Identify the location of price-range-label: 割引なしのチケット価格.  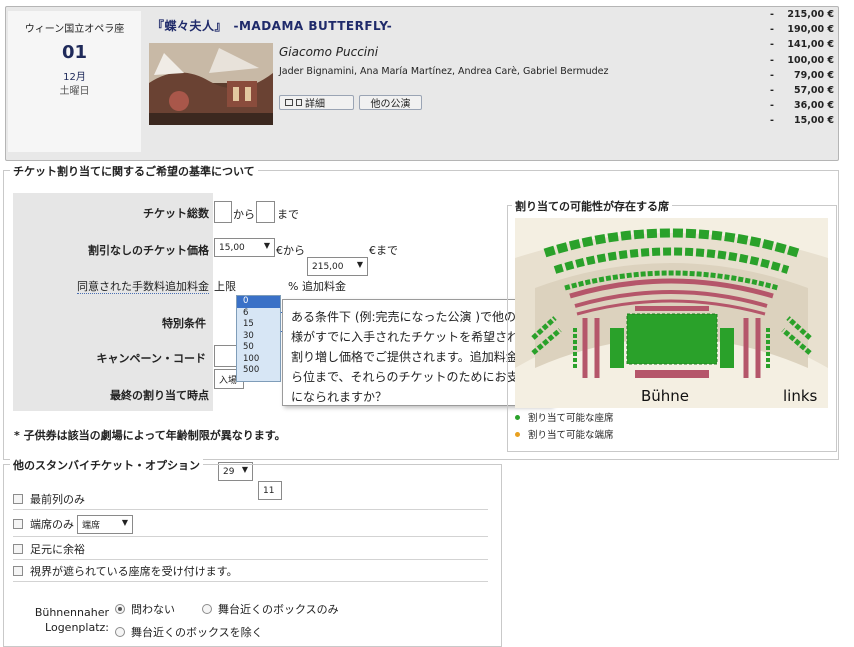
(148, 250).